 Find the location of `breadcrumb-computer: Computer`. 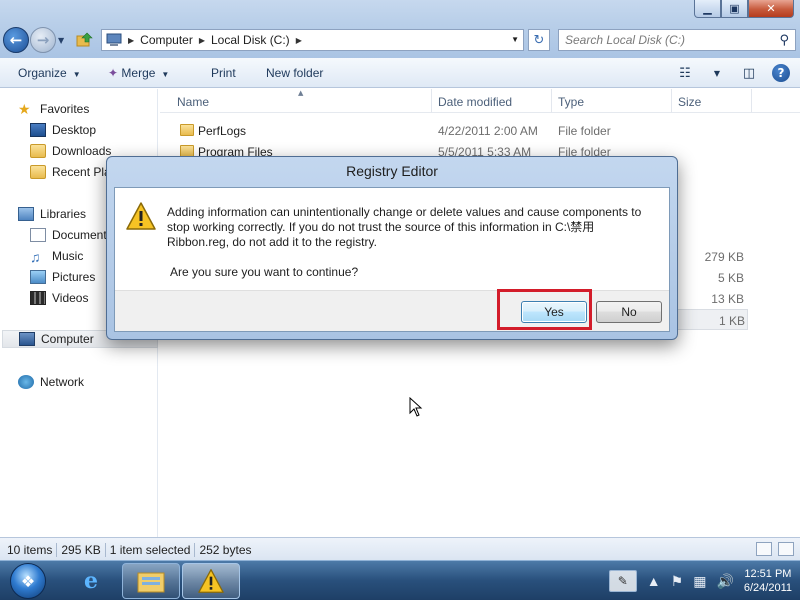

breadcrumb-computer: Computer is located at coordinates (166, 40).